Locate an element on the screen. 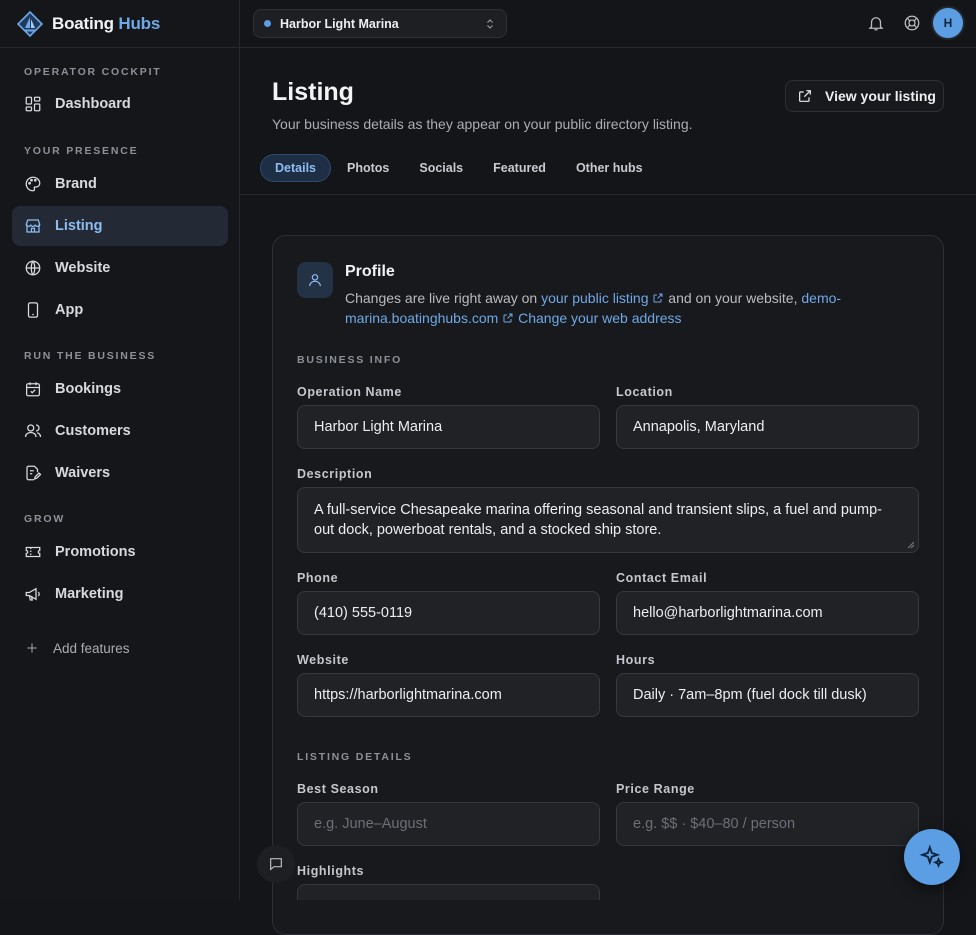  change-web-address-link: Change your web address is located at coordinates (599, 318).